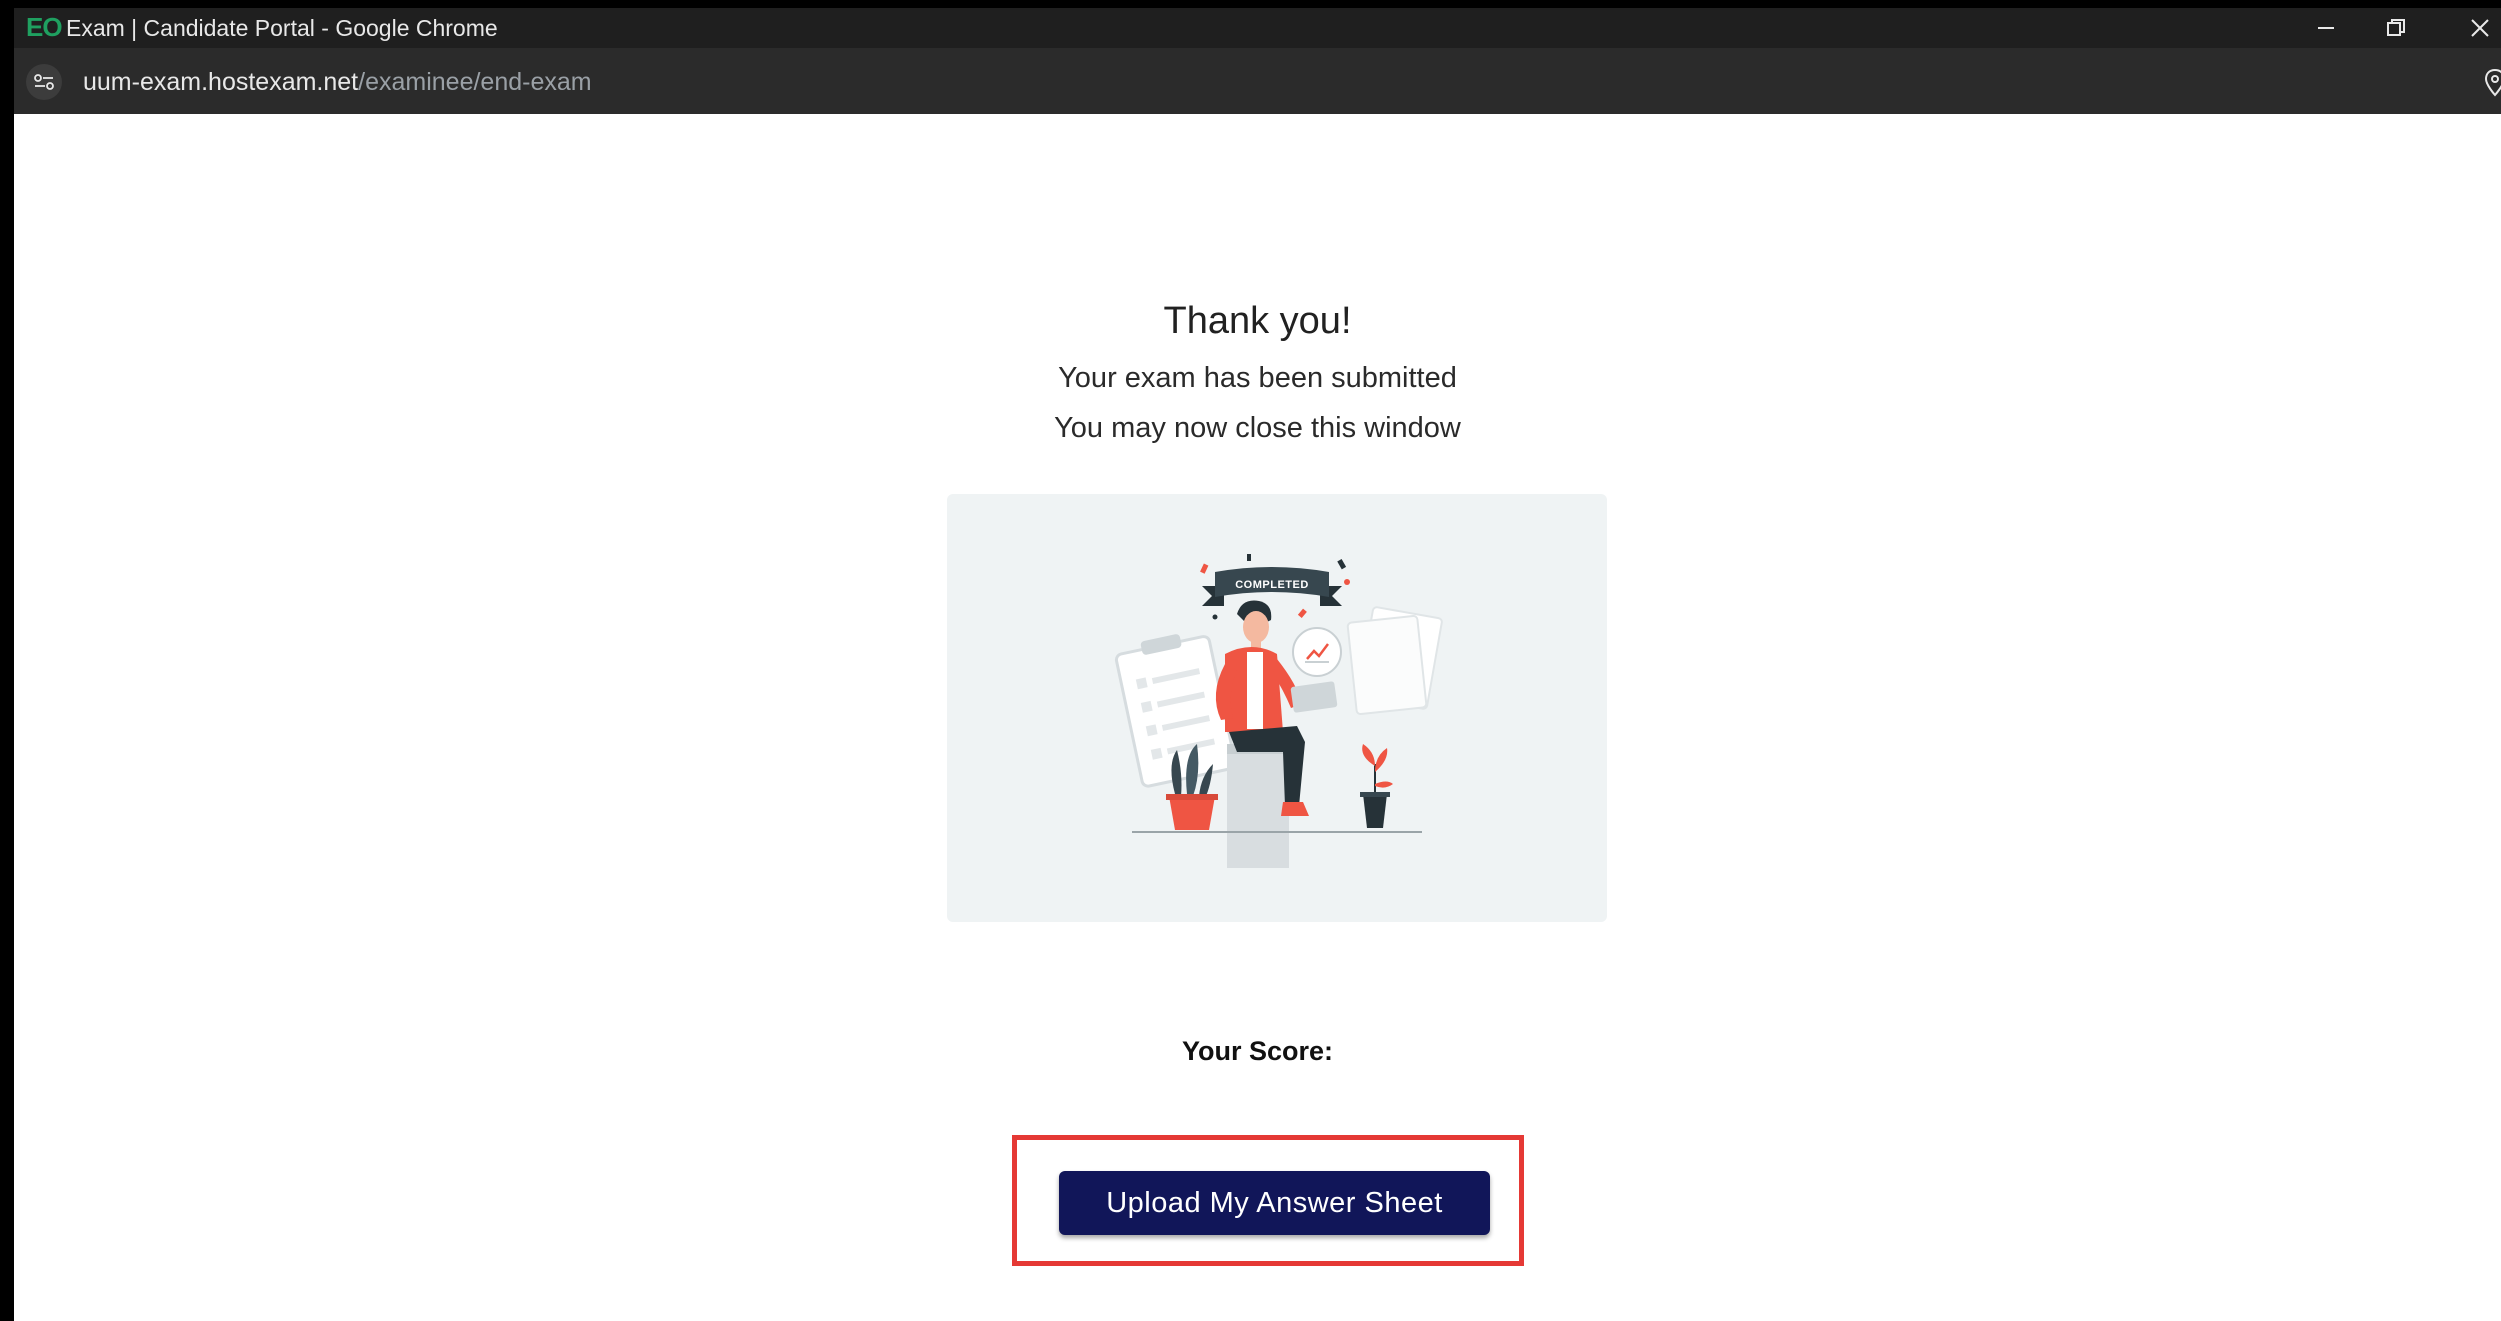 The image size is (2501, 1321). I want to click on banner-text: COMPLETED, so click(1272, 585).